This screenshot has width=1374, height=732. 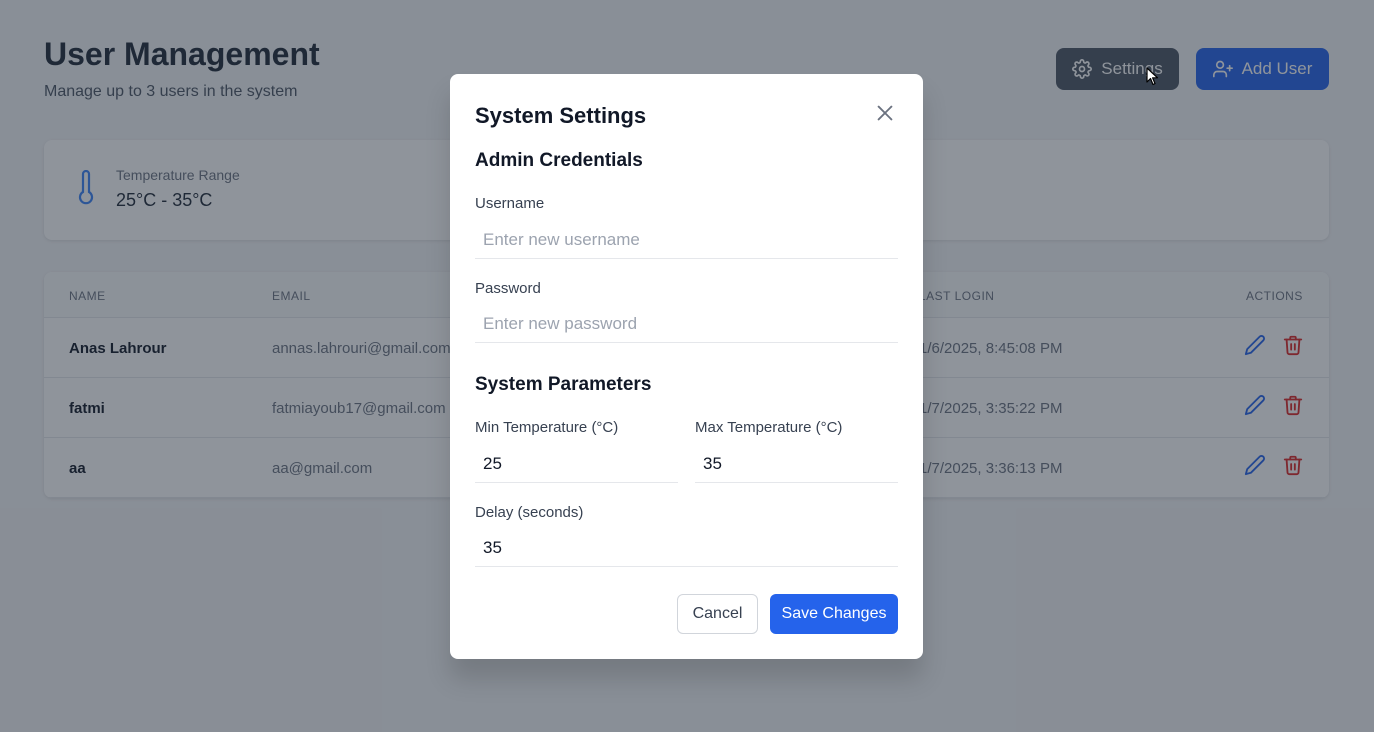 I want to click on close-icon, so click(x=885, y=113).